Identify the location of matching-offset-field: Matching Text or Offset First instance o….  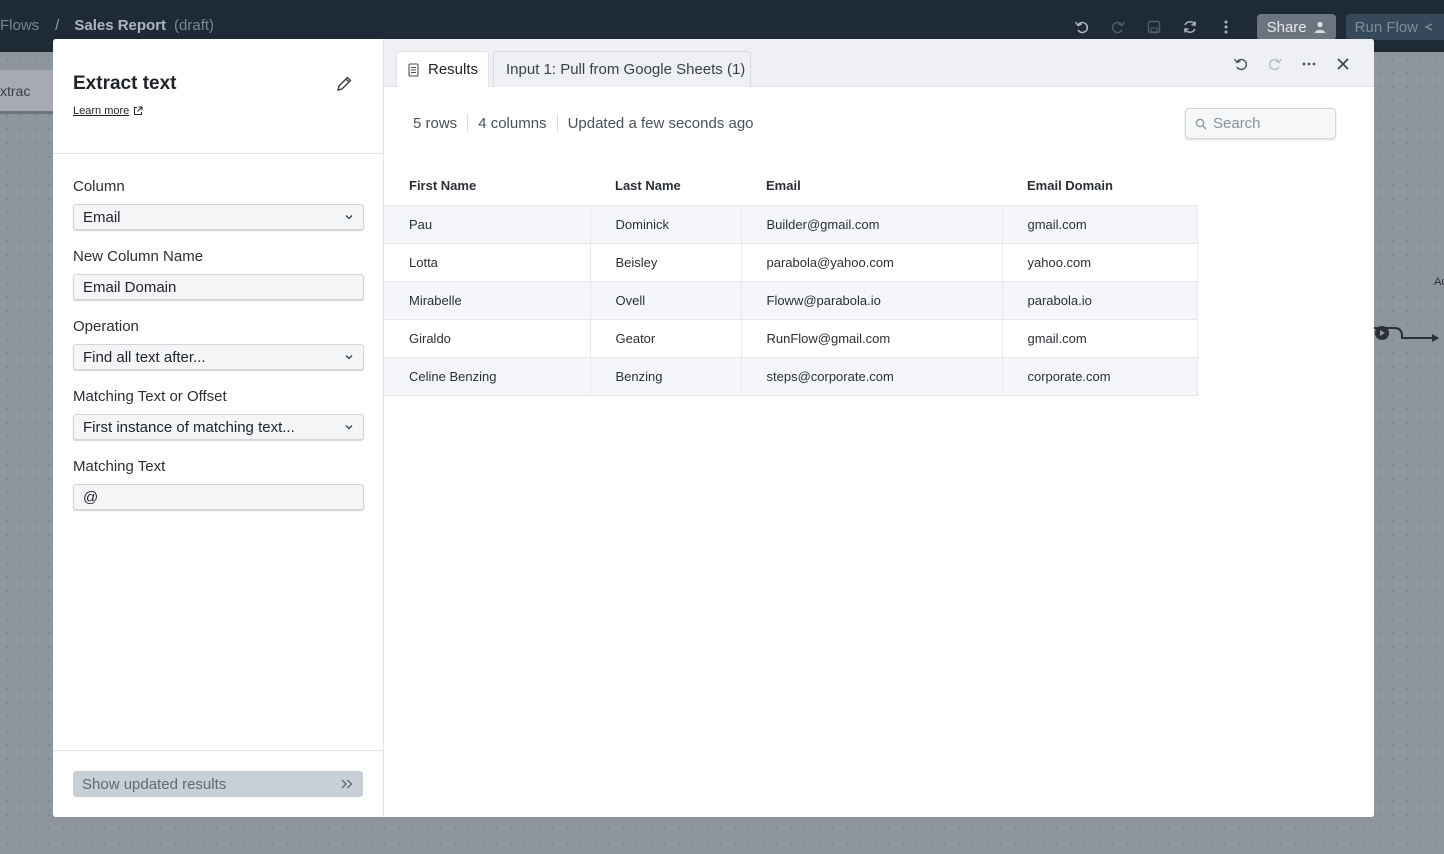
(218, 414).